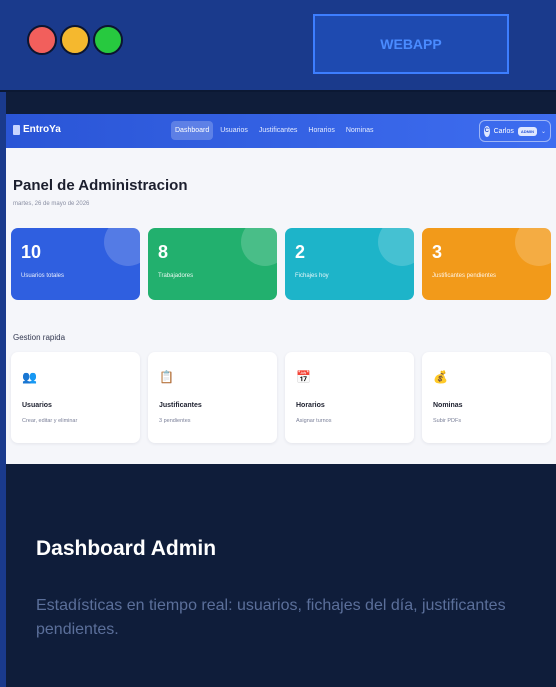  Describe the element at coordinates (212, 264) in the screenshot. I see `stat-card-trabajadores: 8 Trabajadores` at that location.